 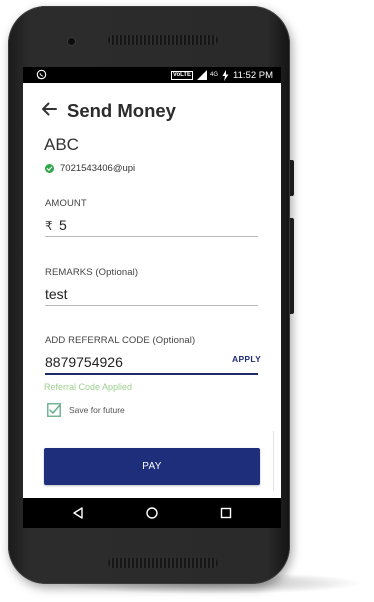 What do you see at coordinates (88, 387) in the screenshot?
I see `referral-status-message: Referral Code Applied` at bounding box center [88, 387].